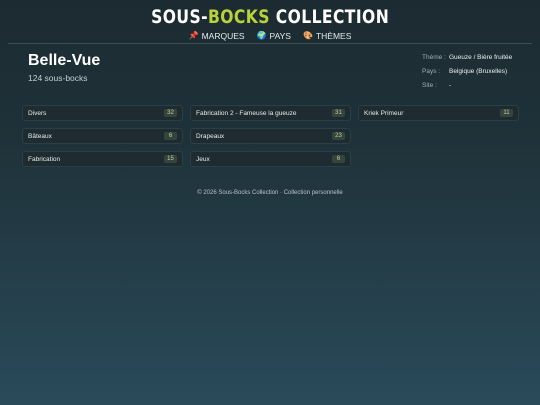 The width and height of the screenshot is (540, 405). I want to click on main-nav: 📌 MARQUES 🌍 PAYS 🎨 THÈMES, so click(270, 36).